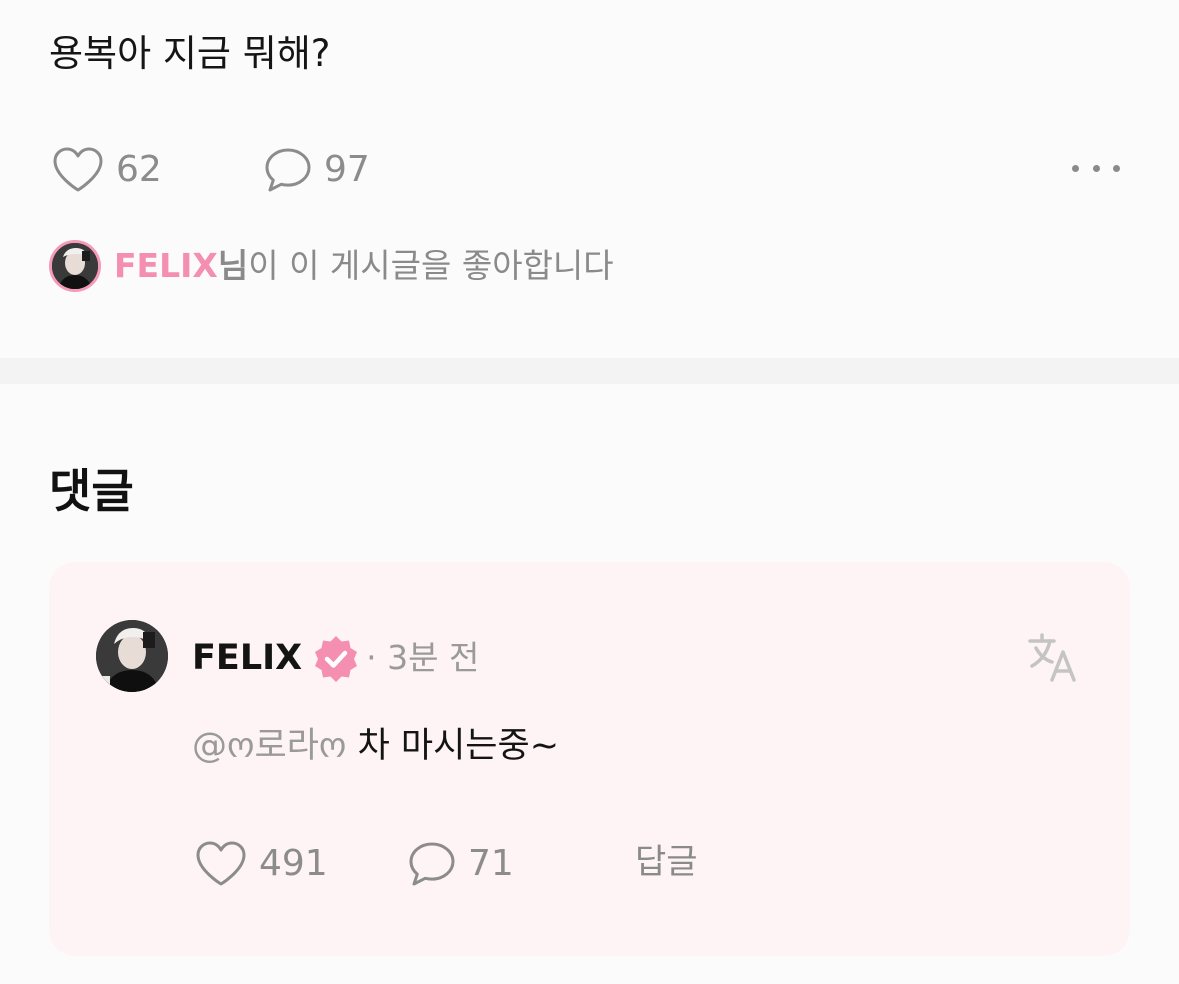 The image size is (1179, 984). What do you see at coordinates (423, 657) in the screenshot?
I see `comment-time: · 3분 전` at bounding box center [423, 657].